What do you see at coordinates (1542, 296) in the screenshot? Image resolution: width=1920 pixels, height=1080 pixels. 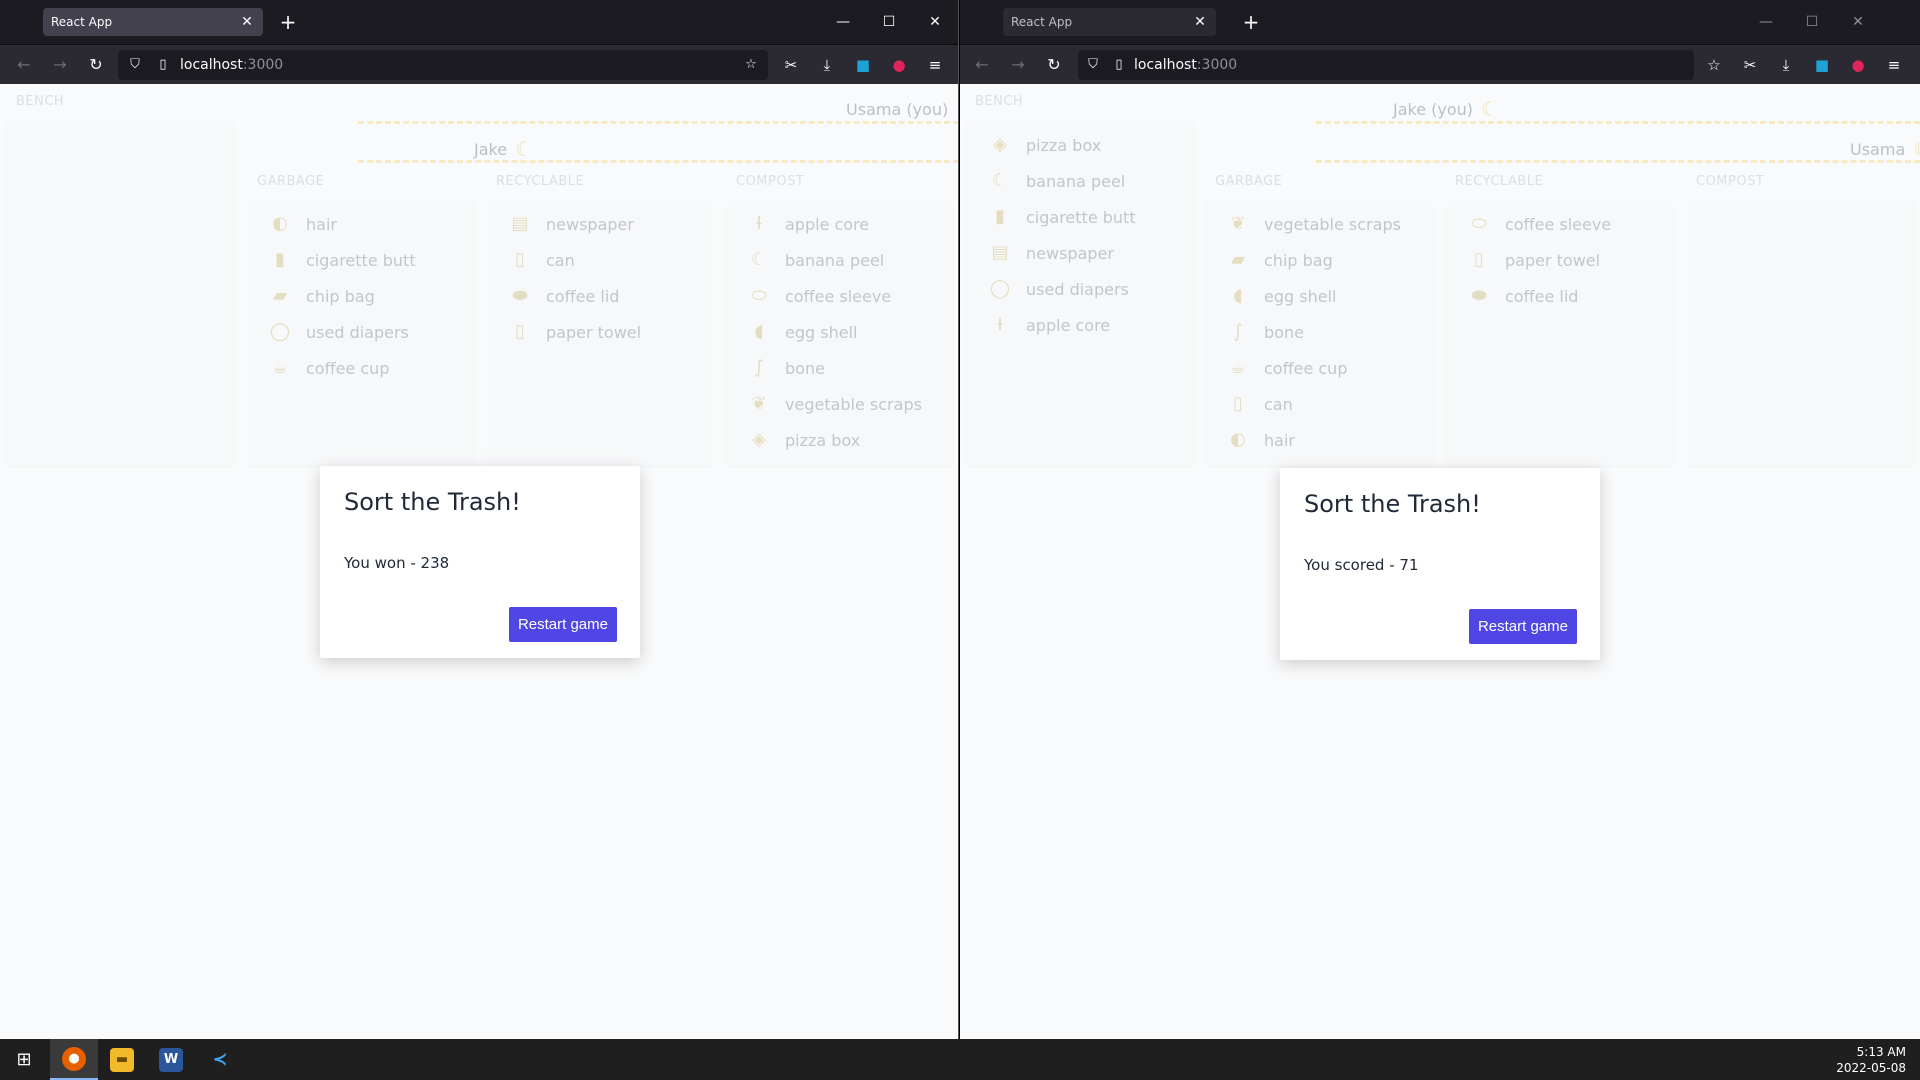 I see `item-label: coffee lid` at bounding box center [1542, 296].